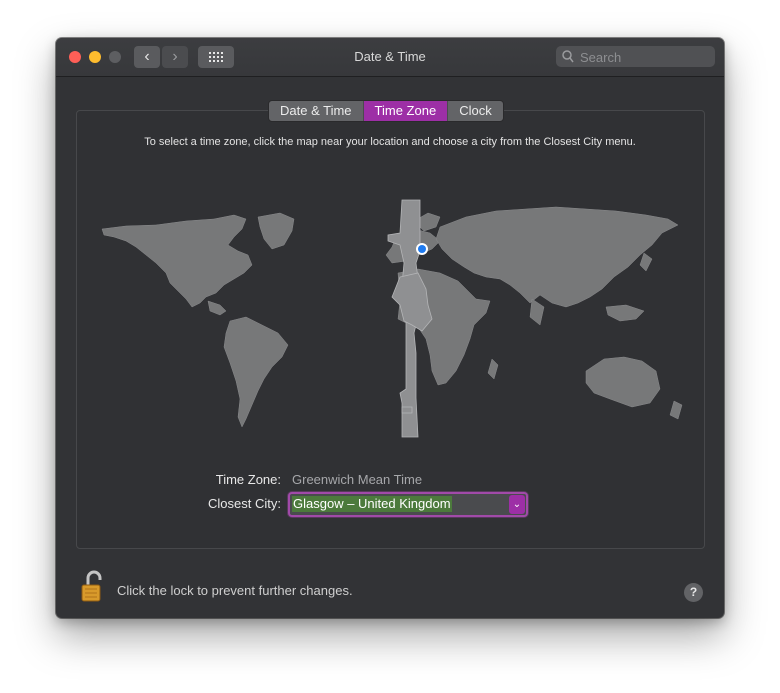 Image resolution: width=780 pixels, height=693 pixels. I want to click on tab-date-time: Date & Time, so click(316, 111).